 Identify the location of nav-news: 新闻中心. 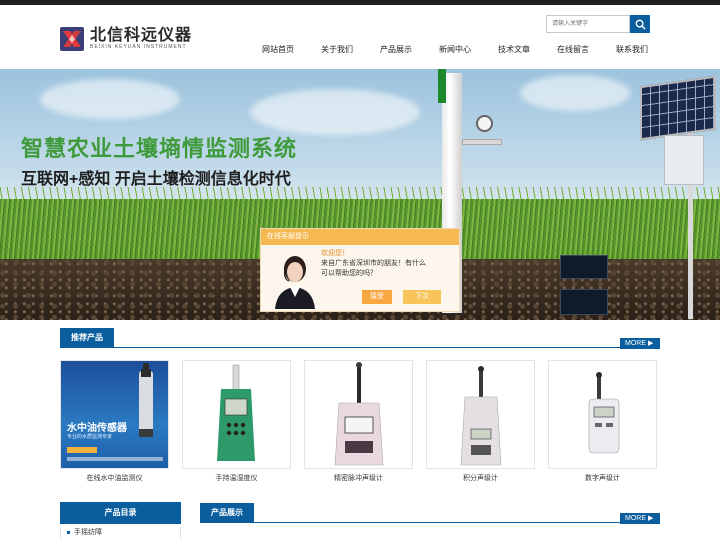
(455, 50).